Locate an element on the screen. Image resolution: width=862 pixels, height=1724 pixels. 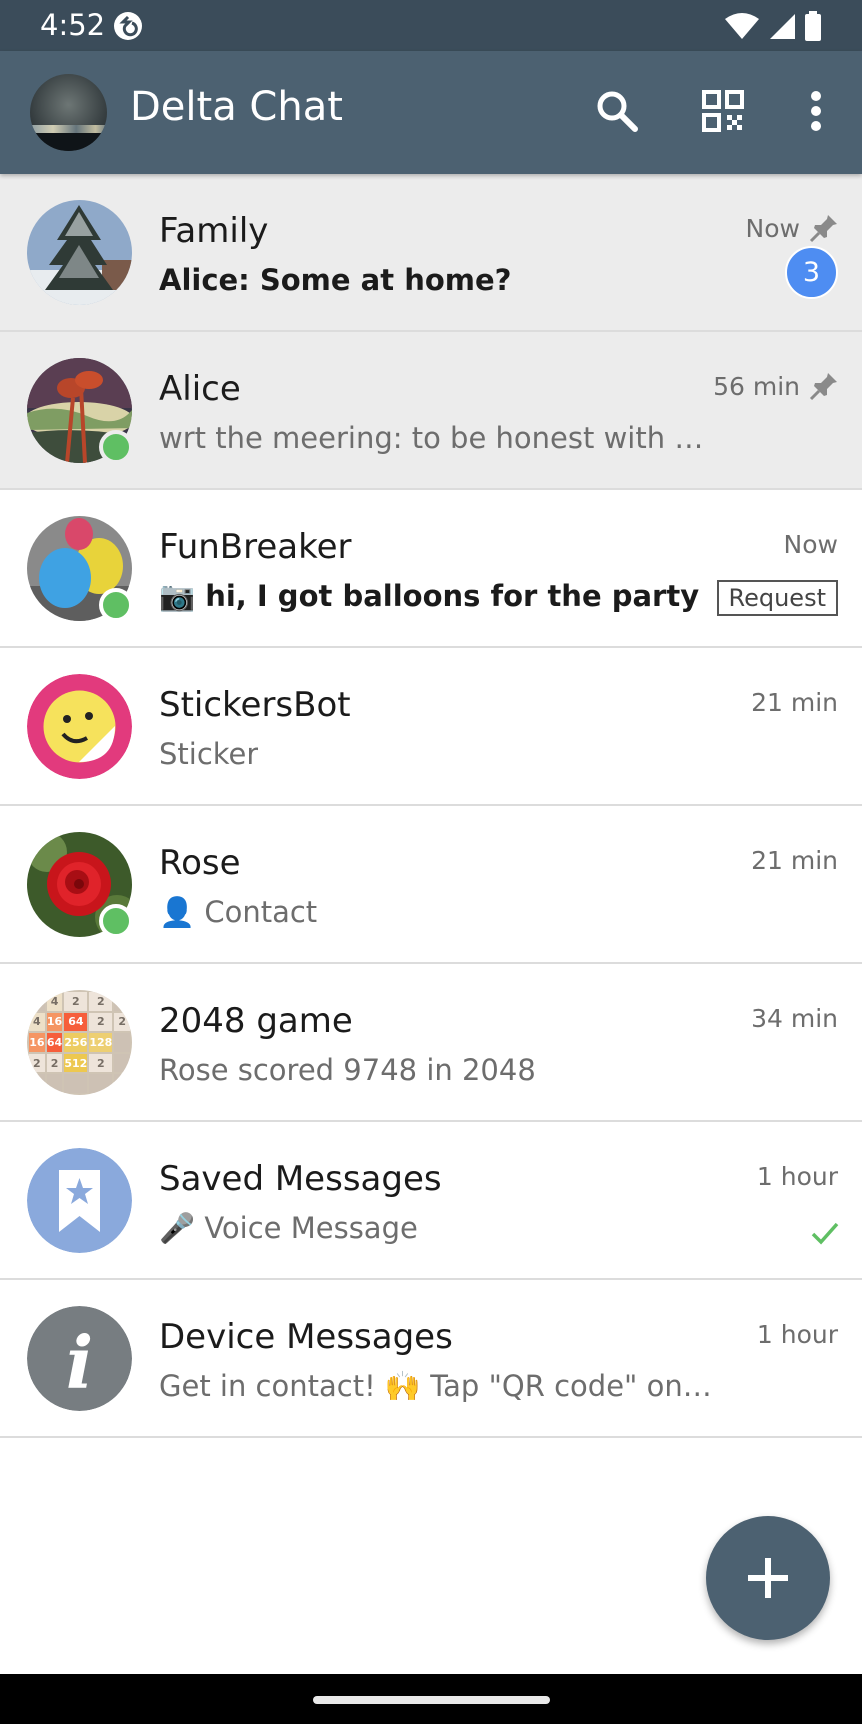
delivered-check-icon is located at coordinates (825, 1233).